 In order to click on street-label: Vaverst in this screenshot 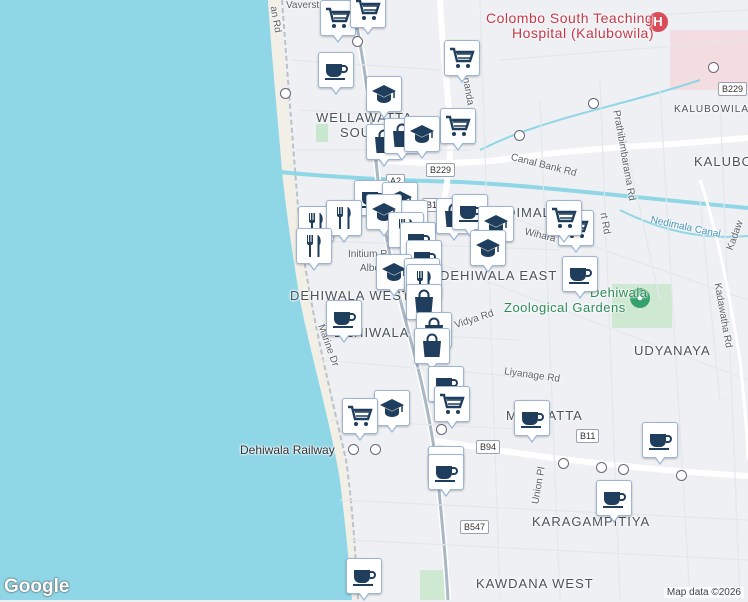, I will do `click(303, 5)`.